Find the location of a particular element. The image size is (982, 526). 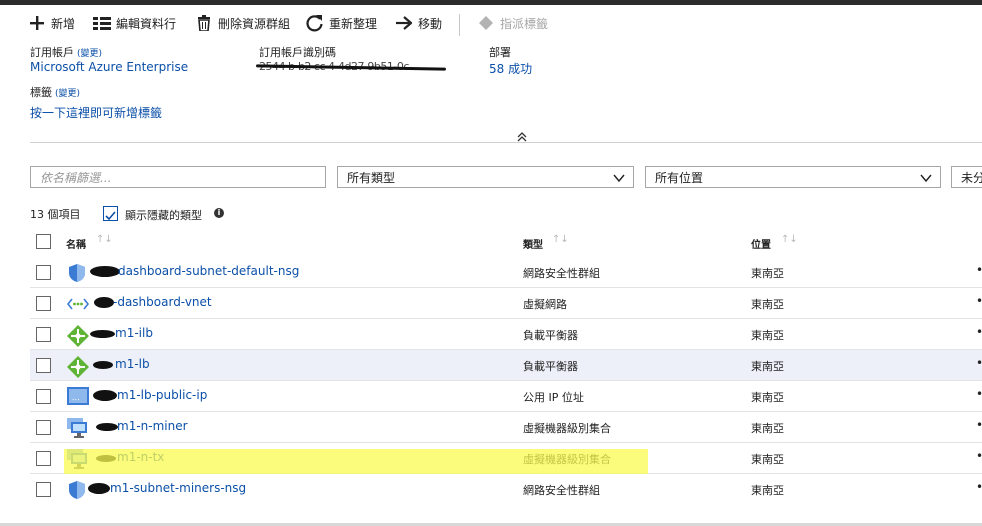

command-bar: 新增 編輯資料行 刪除資源群組 重新整理 移動 指派標籤 is located at coordinates (491, 23).